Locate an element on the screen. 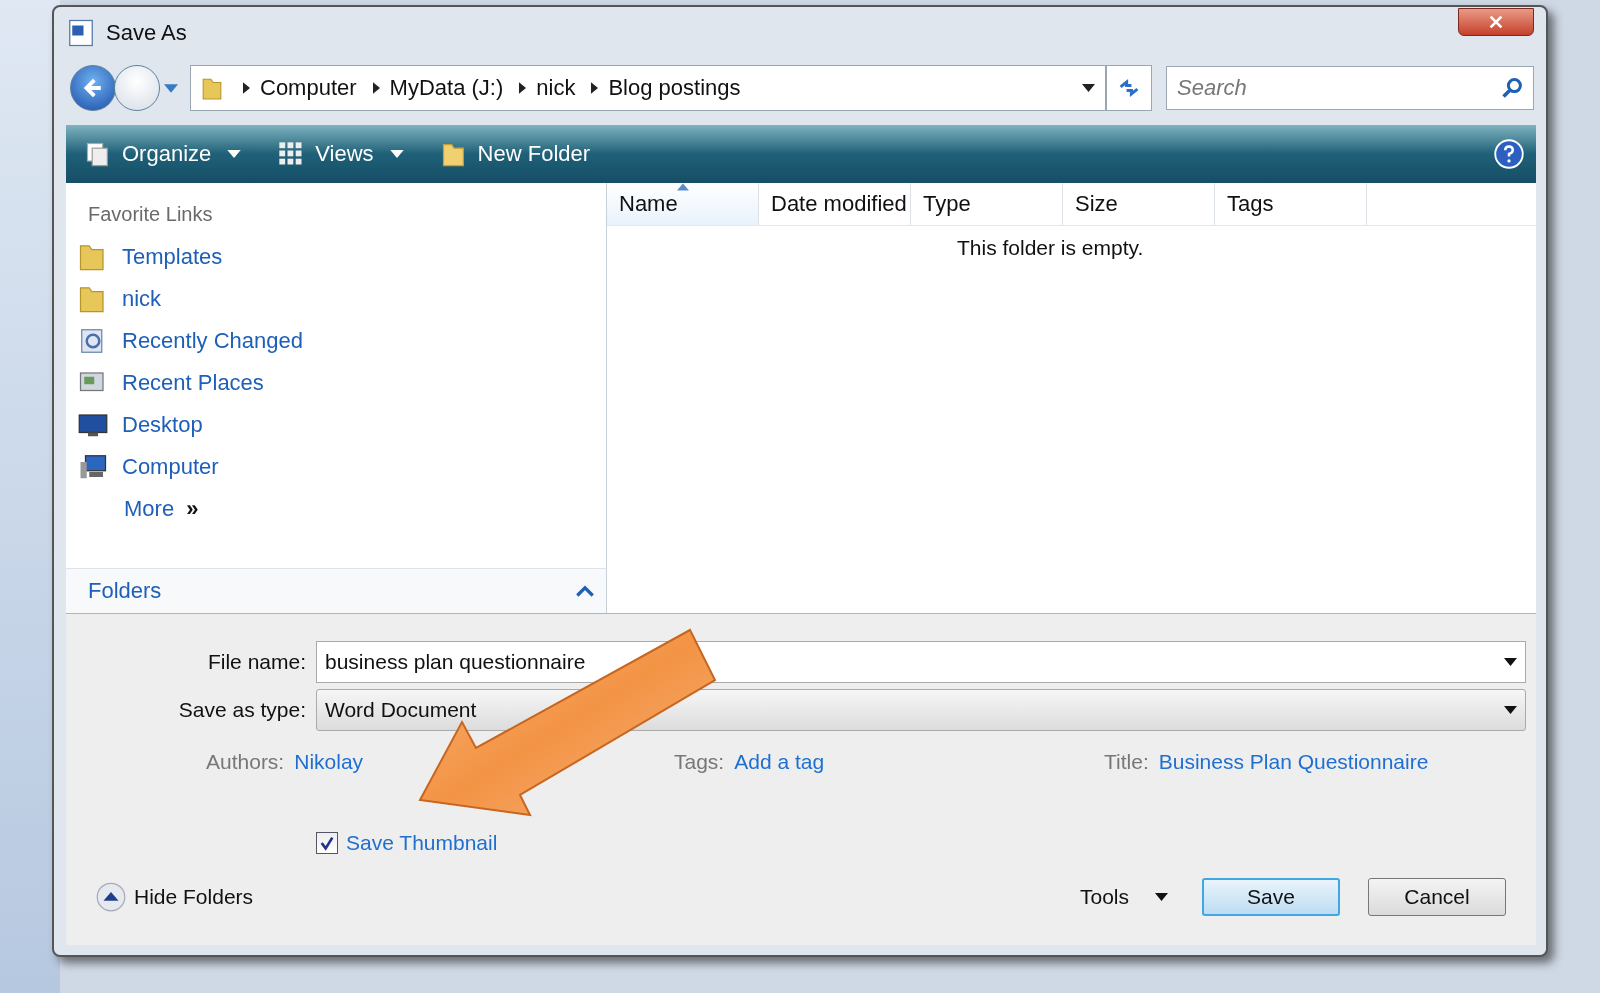 Image resolution: width=1600 pixels, height=993 pixels. address-bar: Computer MyData (J:) nick Blog postings is located at coordinates (648, 88).